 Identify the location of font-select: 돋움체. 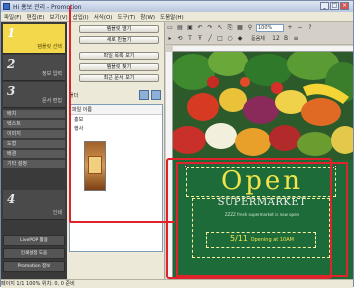
(258, 39).